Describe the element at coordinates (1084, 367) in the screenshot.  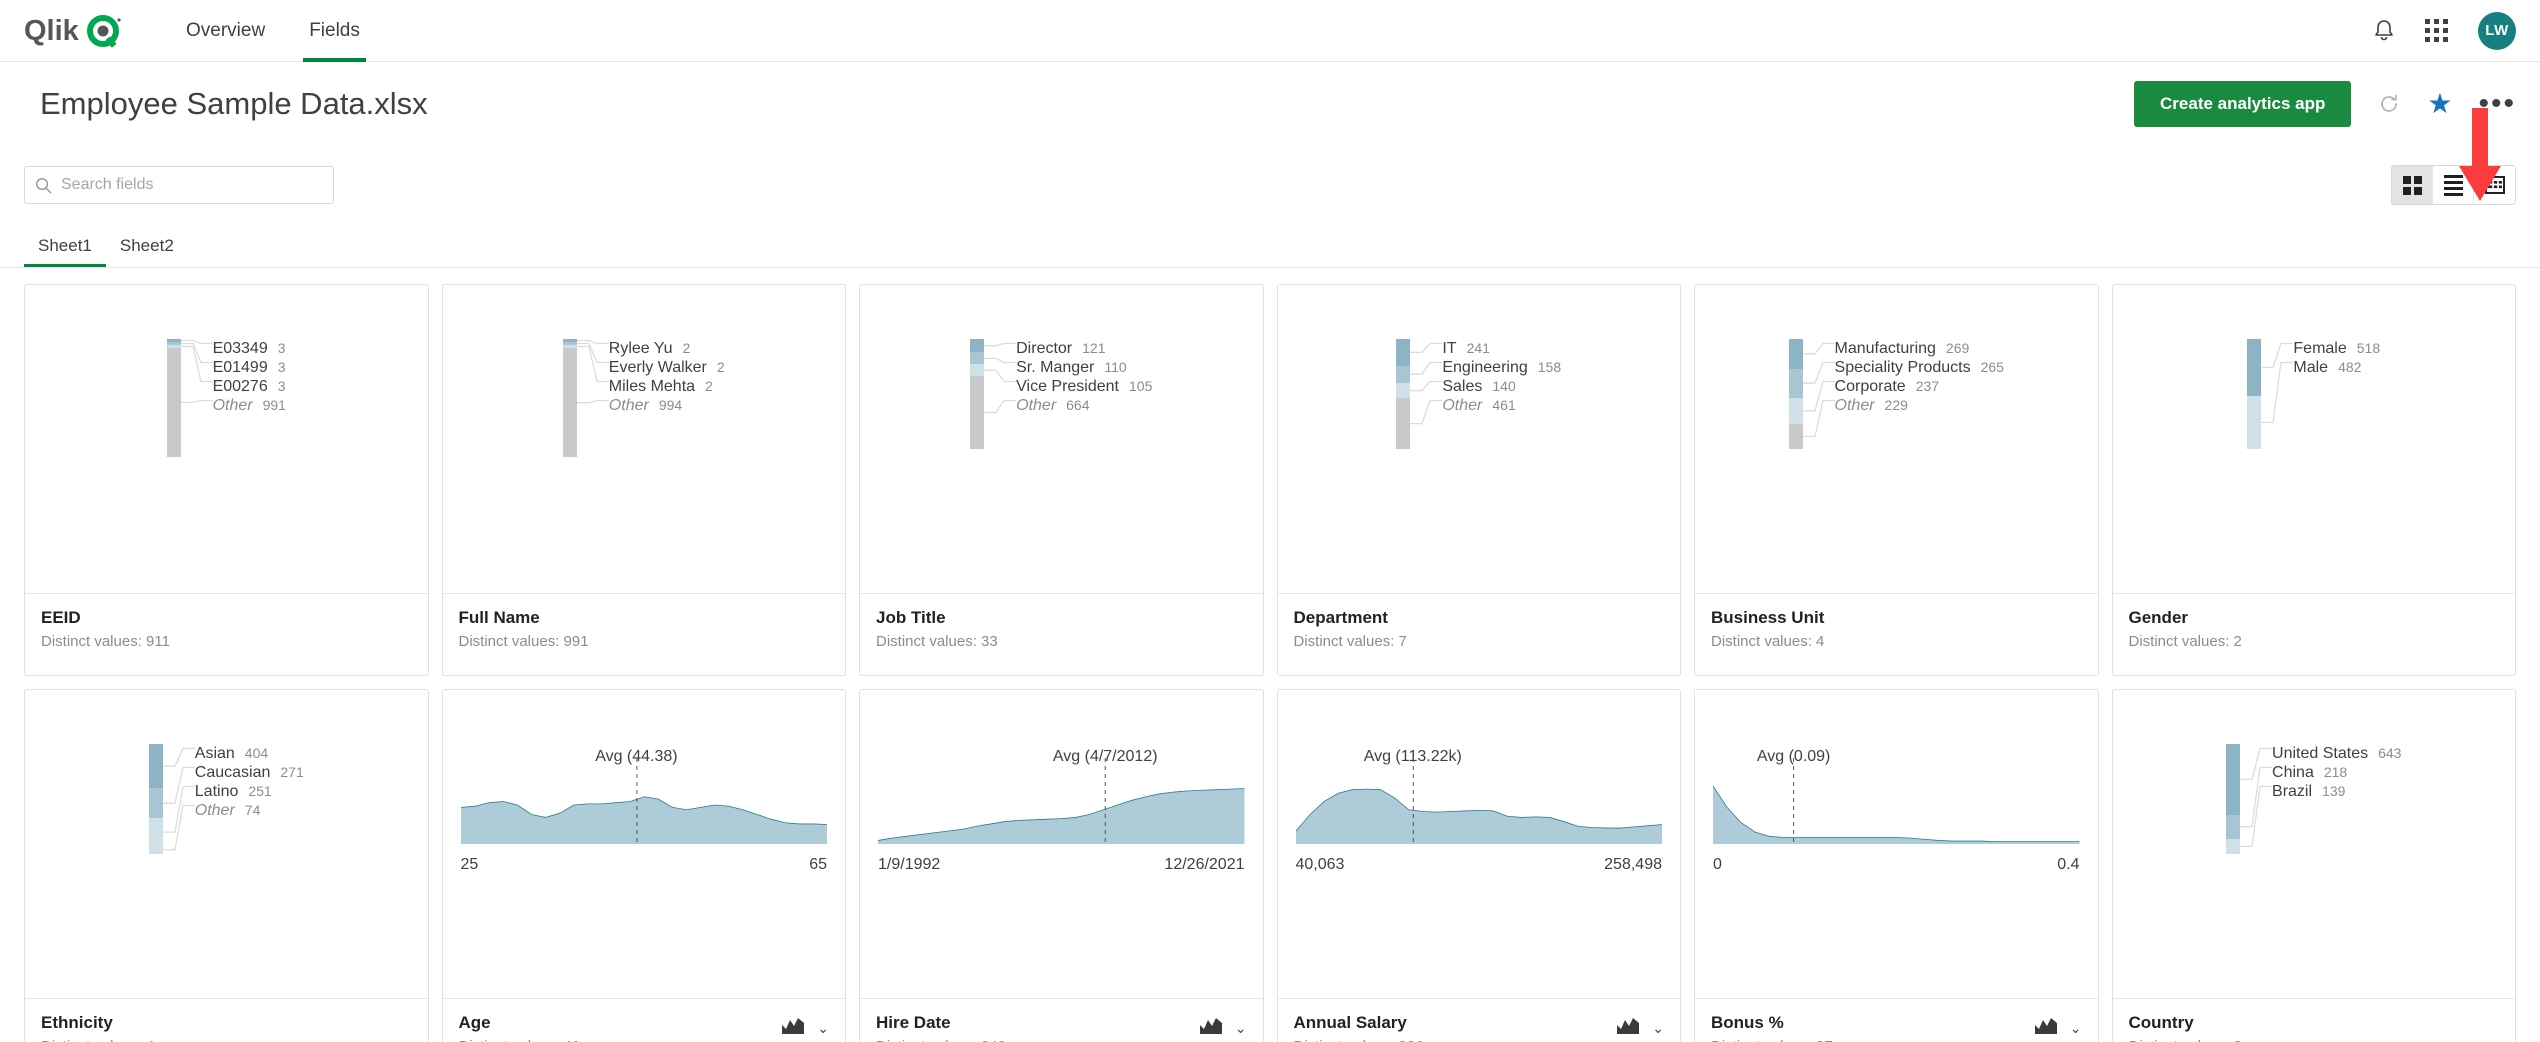
I see `category-row: Sr. Manger 110` at that location.